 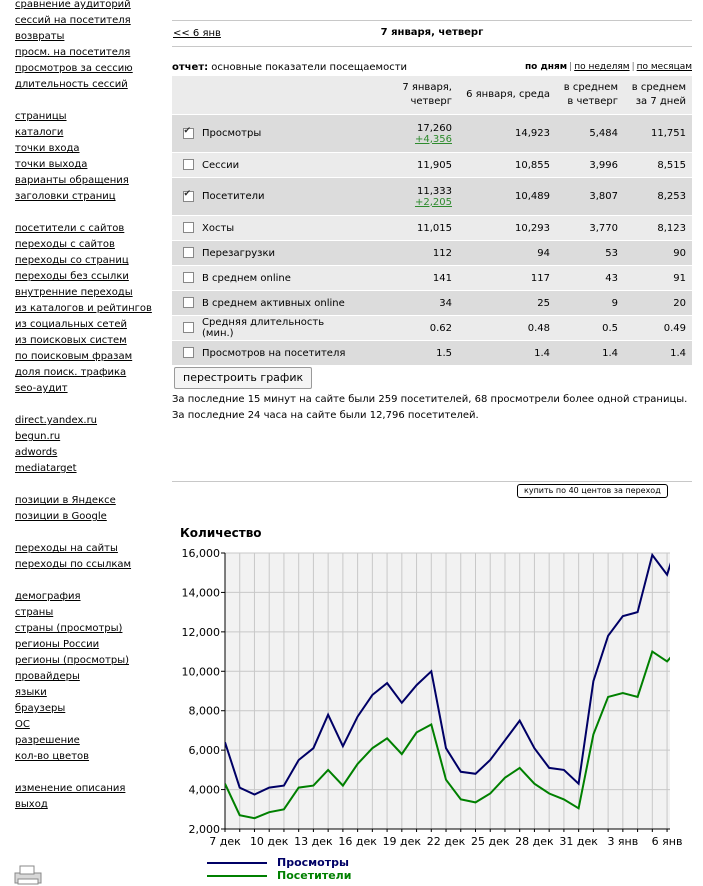 What do you see at coordinates (601, 67) in the screenshot?
I see `period-weeks-link: по неделям` at bounding box center [601, 67].